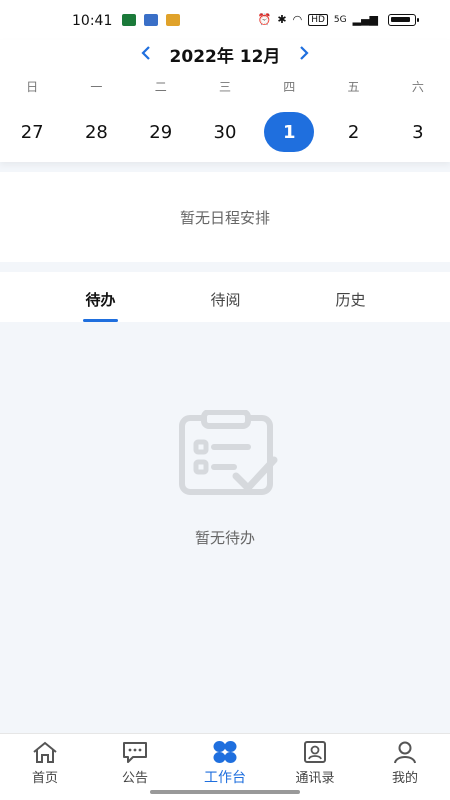 This screenshot has height=800, width=450. What do you see at coordinates (282, 19) in the screenshot?
I see `bluetooth-icon: ✱` at bounding box center [282, 19].